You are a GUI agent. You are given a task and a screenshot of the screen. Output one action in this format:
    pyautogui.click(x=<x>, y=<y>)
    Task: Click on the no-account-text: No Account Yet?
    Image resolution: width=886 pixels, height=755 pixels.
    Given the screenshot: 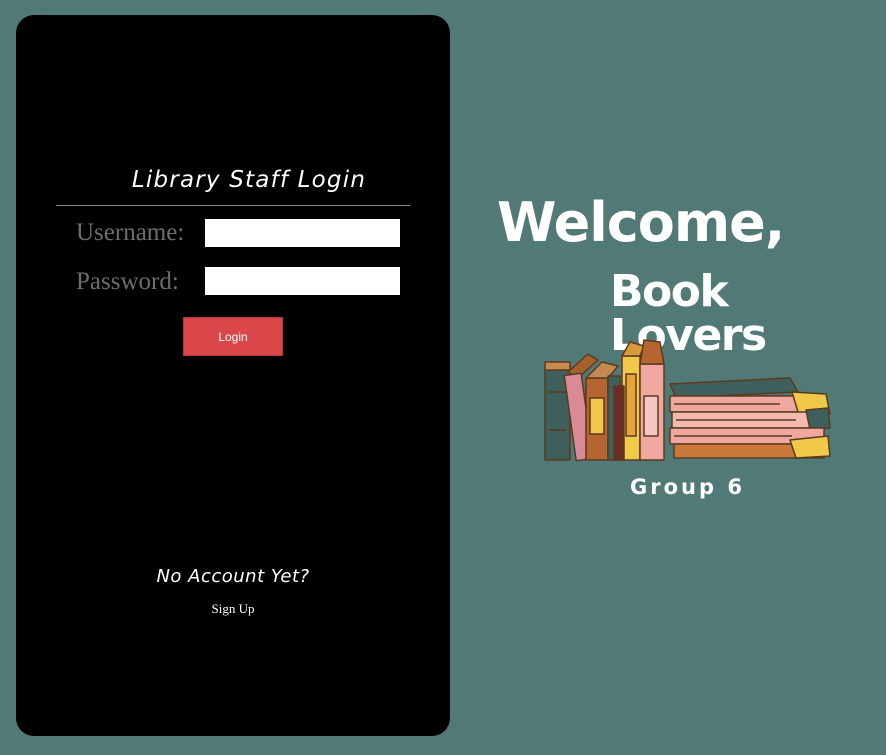 What is the action you would take?
    pyautogui.click(x=233, y=576)
    